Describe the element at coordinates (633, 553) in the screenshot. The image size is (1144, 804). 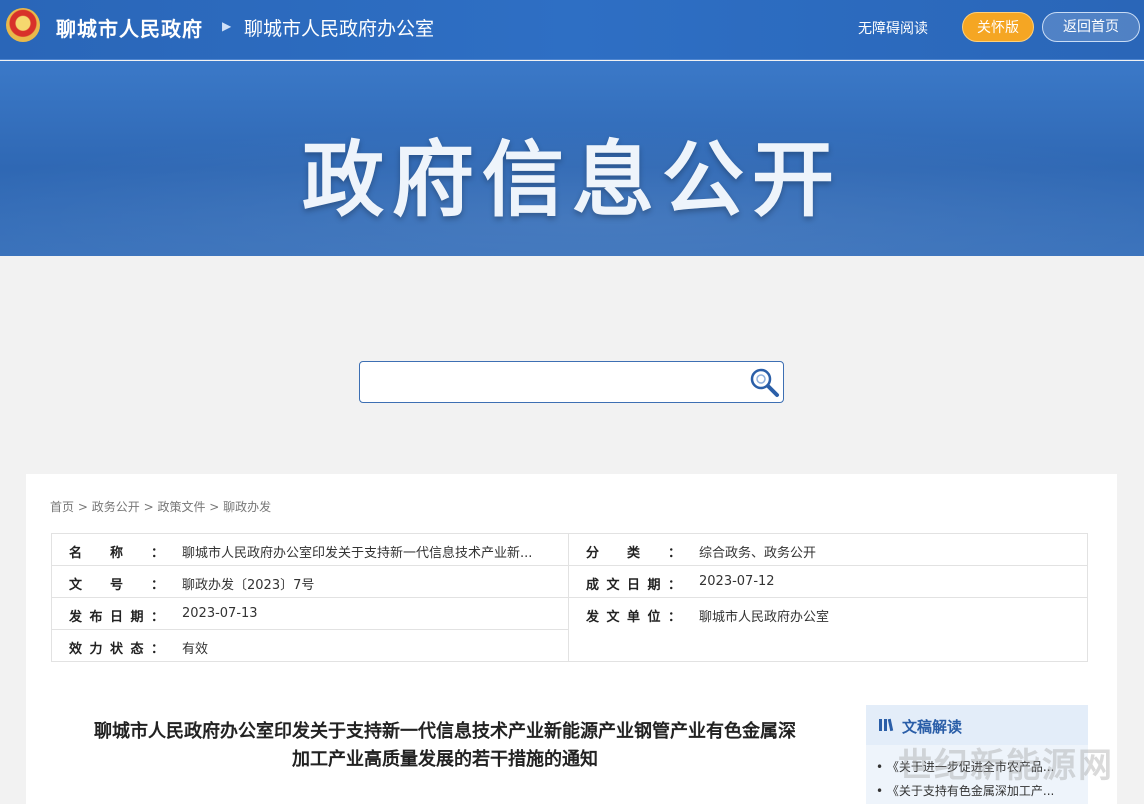
I see `meta-label: 分类：` at that location.